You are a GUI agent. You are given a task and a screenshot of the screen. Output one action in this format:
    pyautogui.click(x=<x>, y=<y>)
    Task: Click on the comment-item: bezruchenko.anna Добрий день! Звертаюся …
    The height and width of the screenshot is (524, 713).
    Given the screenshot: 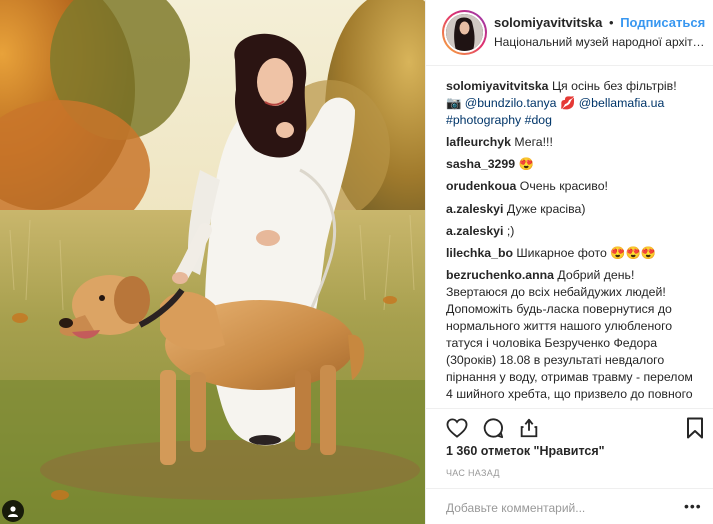 What is the action you would take?
    pyautogui.click(x=572, y=336)
    